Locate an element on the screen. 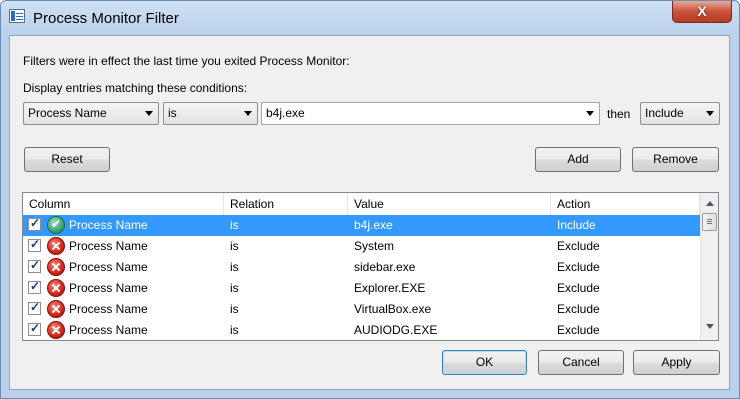  include-check-icon is located at coordinates (56, 225).